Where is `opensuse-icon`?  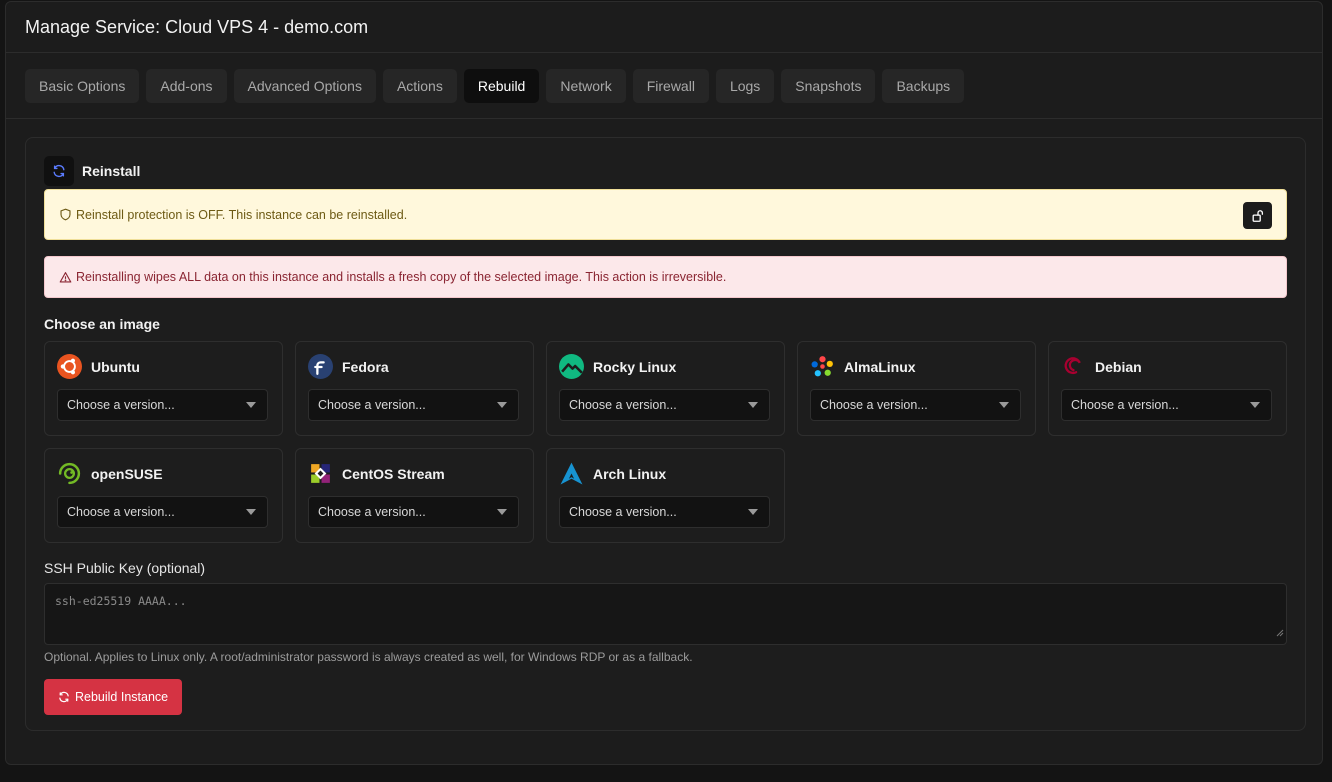 opensuse-icon is located at coordinates (69, 473).